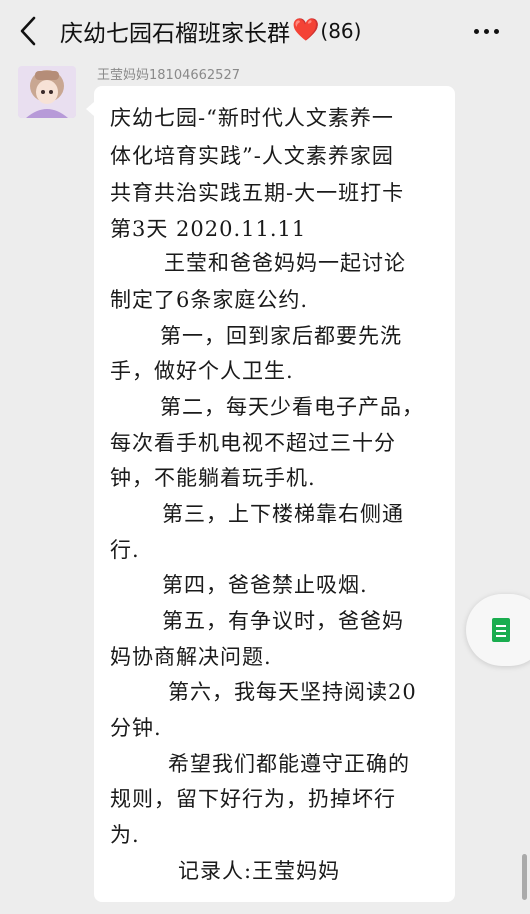 Image resolution: width=530 pixels, height=914 pixels. What do you see at coordinates (257, 193) in the screenshot?
I see `message-line: 共育共治实践五期-大一班打卡` at bounding box center [257, 193].